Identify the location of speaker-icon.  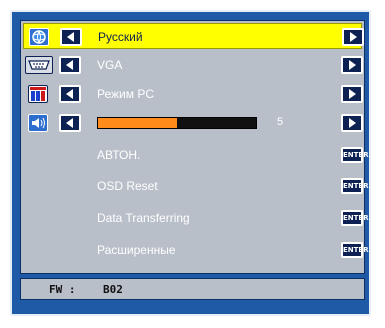
(38, 123).